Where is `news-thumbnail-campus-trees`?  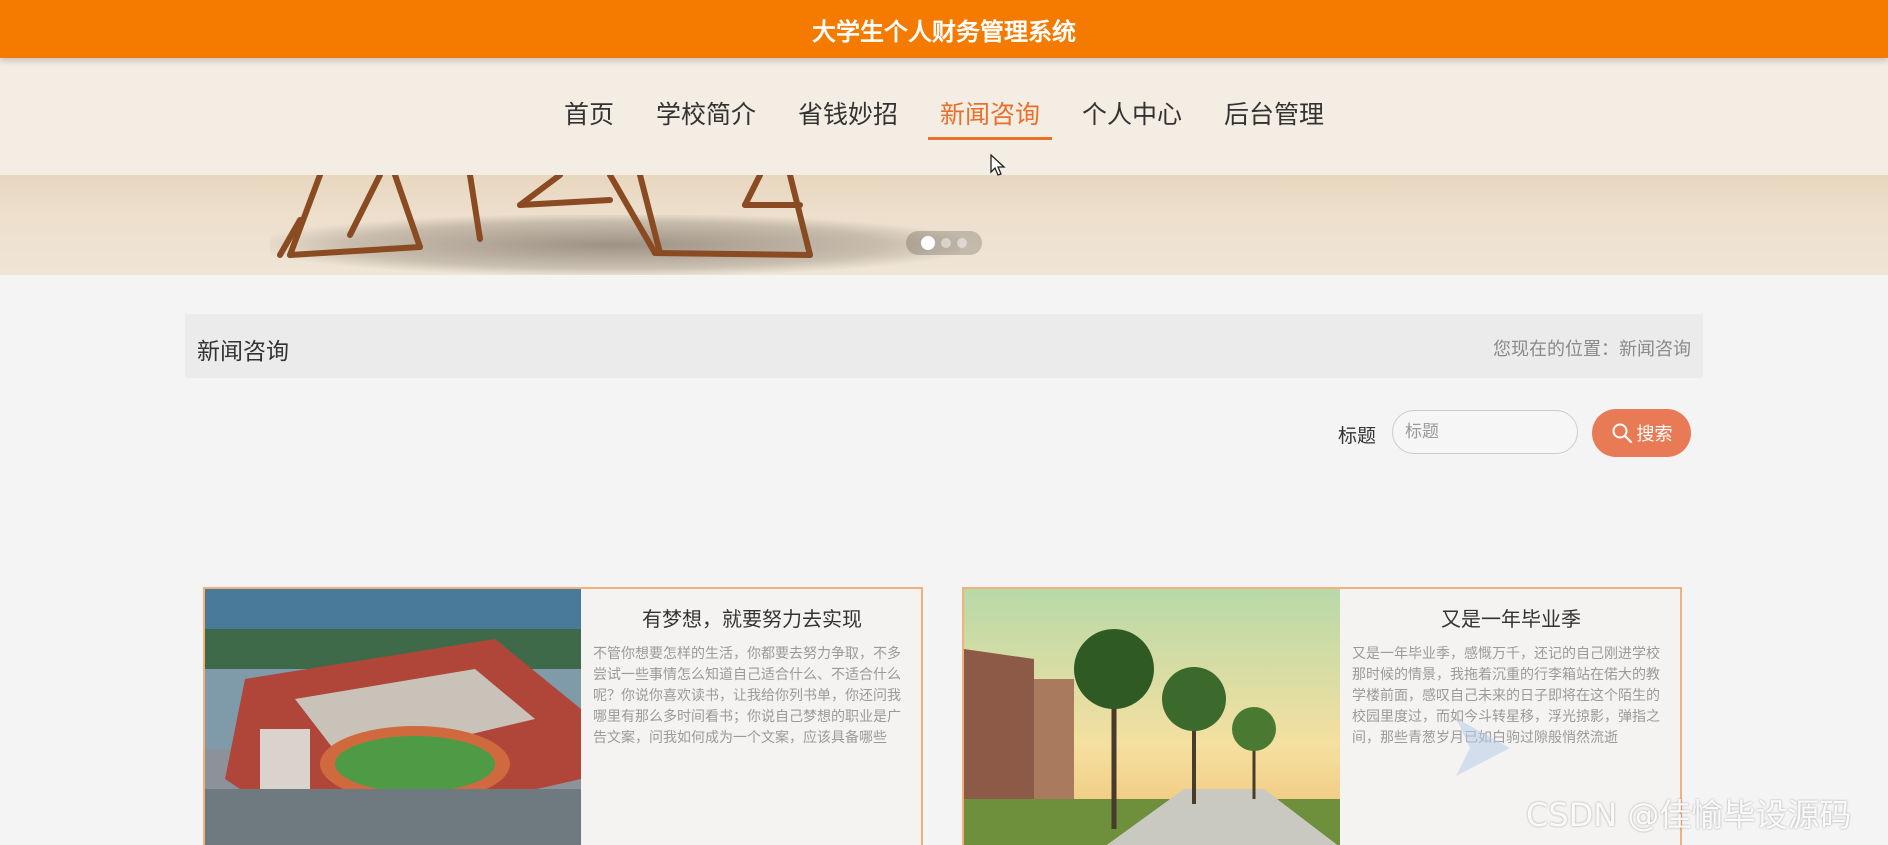 news-thumbnail-campus-trees is located at coordinates (1152, 717).